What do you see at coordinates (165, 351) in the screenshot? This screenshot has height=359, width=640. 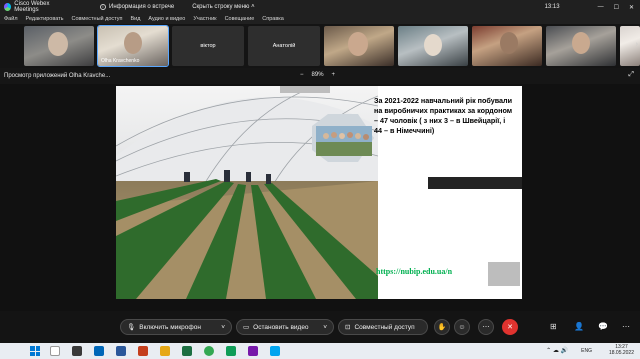 I see `file-explorer-icon` at bounding box center [165, 351].